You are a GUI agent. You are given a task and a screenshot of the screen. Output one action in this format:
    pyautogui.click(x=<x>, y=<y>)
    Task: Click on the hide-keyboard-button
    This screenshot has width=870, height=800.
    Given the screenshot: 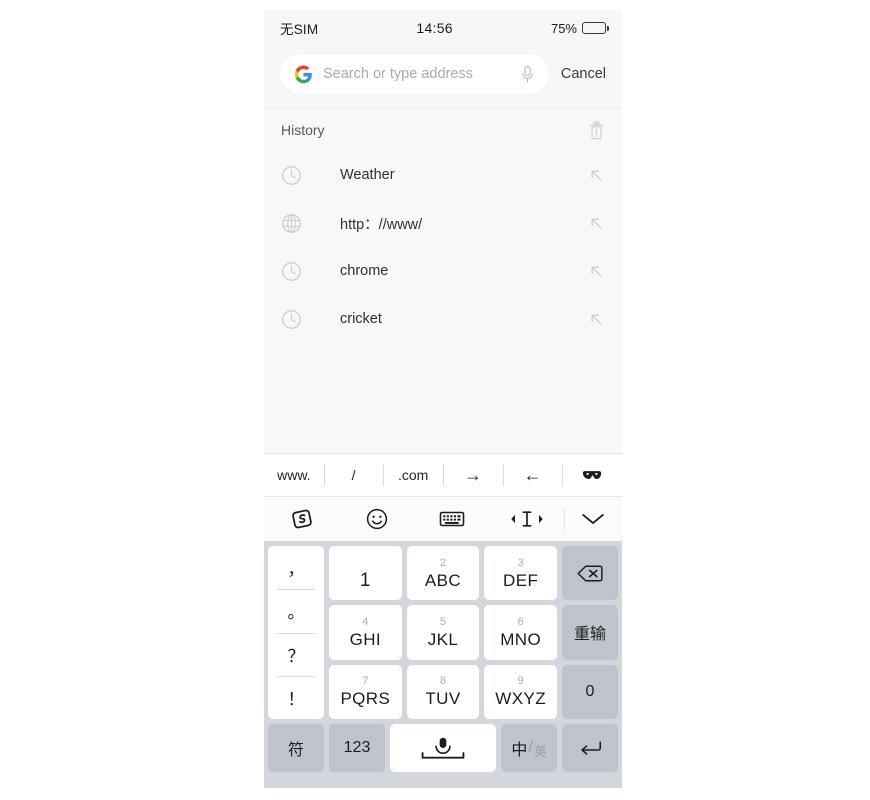 What is the action you would take?
    pyautogui.click(x=593, y=519)
    